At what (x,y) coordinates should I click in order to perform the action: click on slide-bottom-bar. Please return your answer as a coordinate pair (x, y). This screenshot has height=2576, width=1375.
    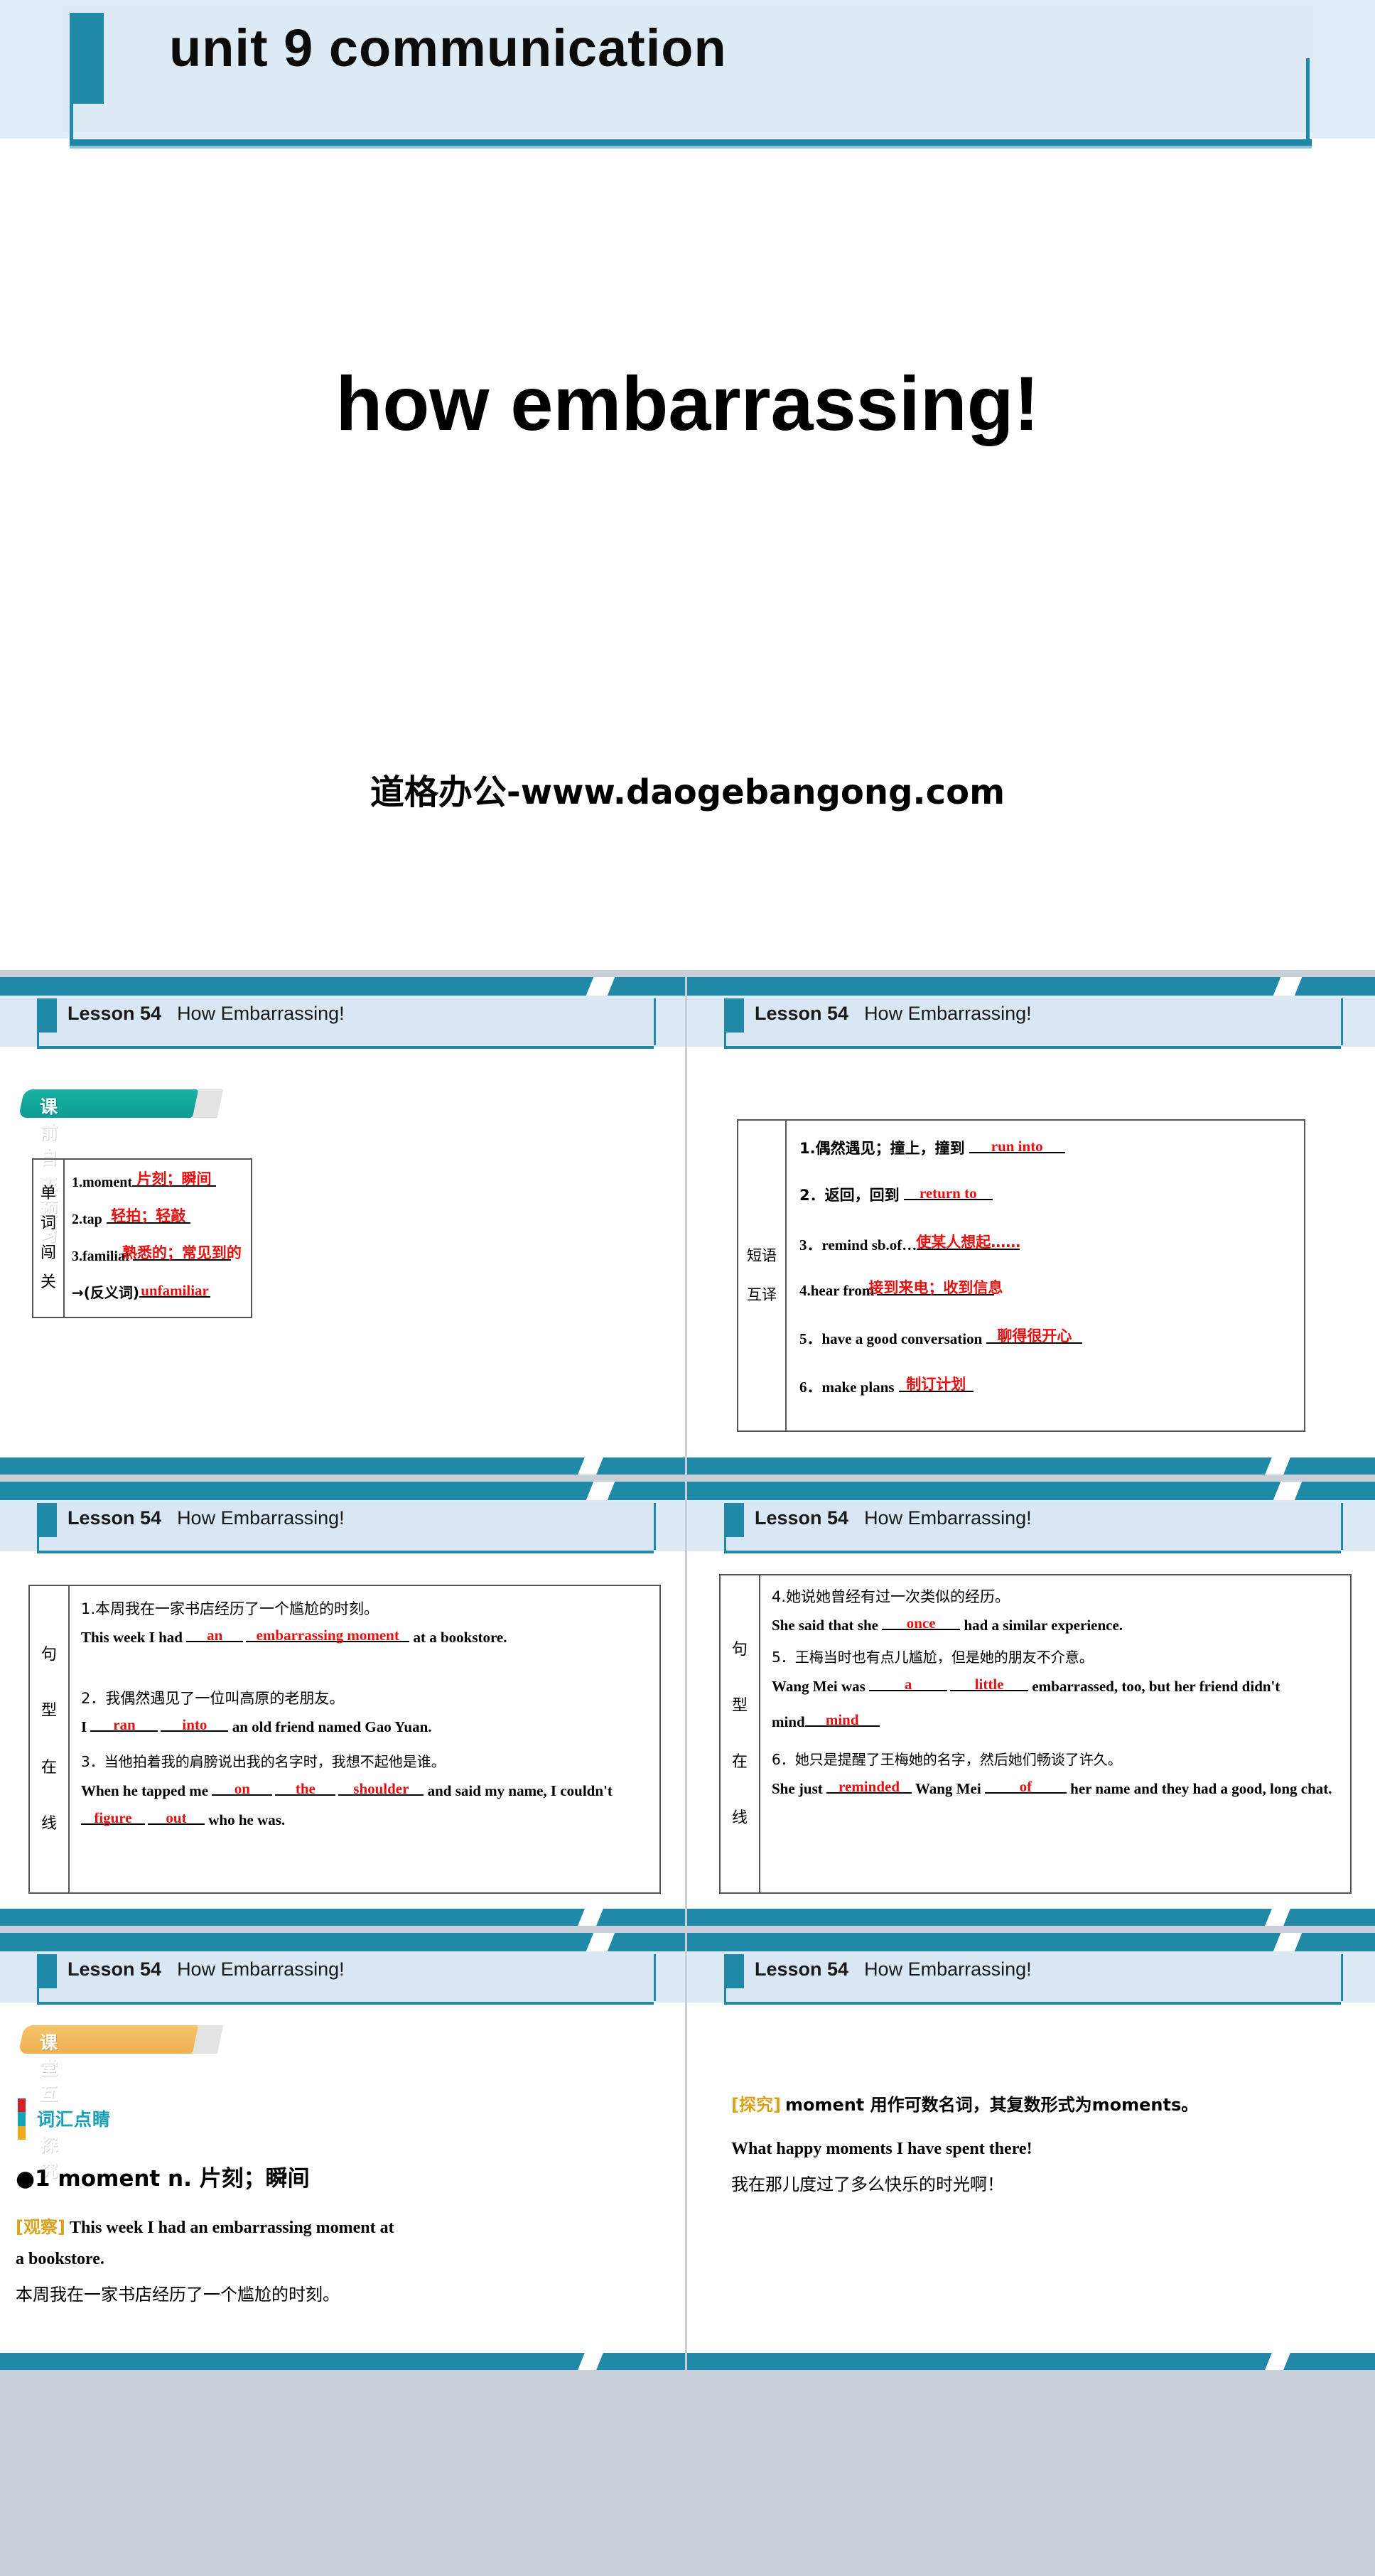
    Looking at the image, I should click on (1031, 1466).